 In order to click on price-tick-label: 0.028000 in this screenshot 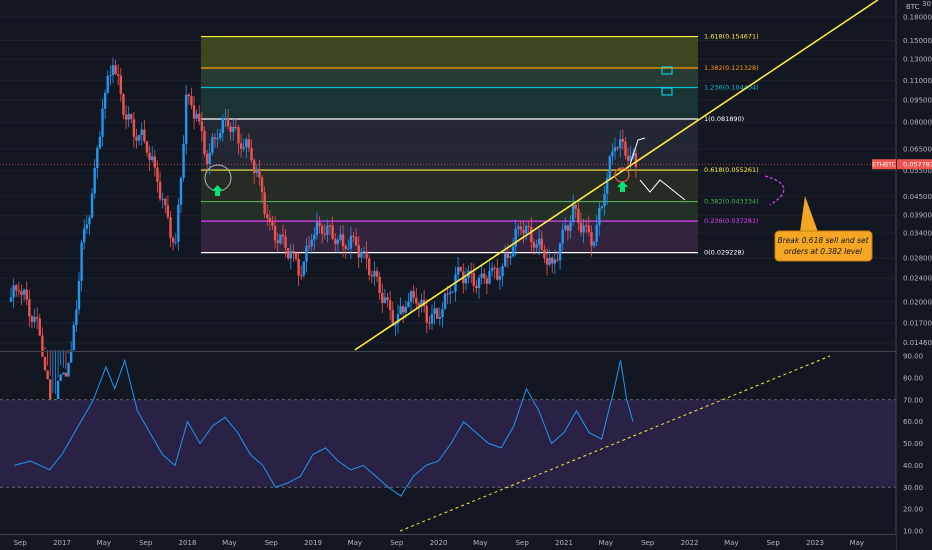, I will do `click(917, 259)`.